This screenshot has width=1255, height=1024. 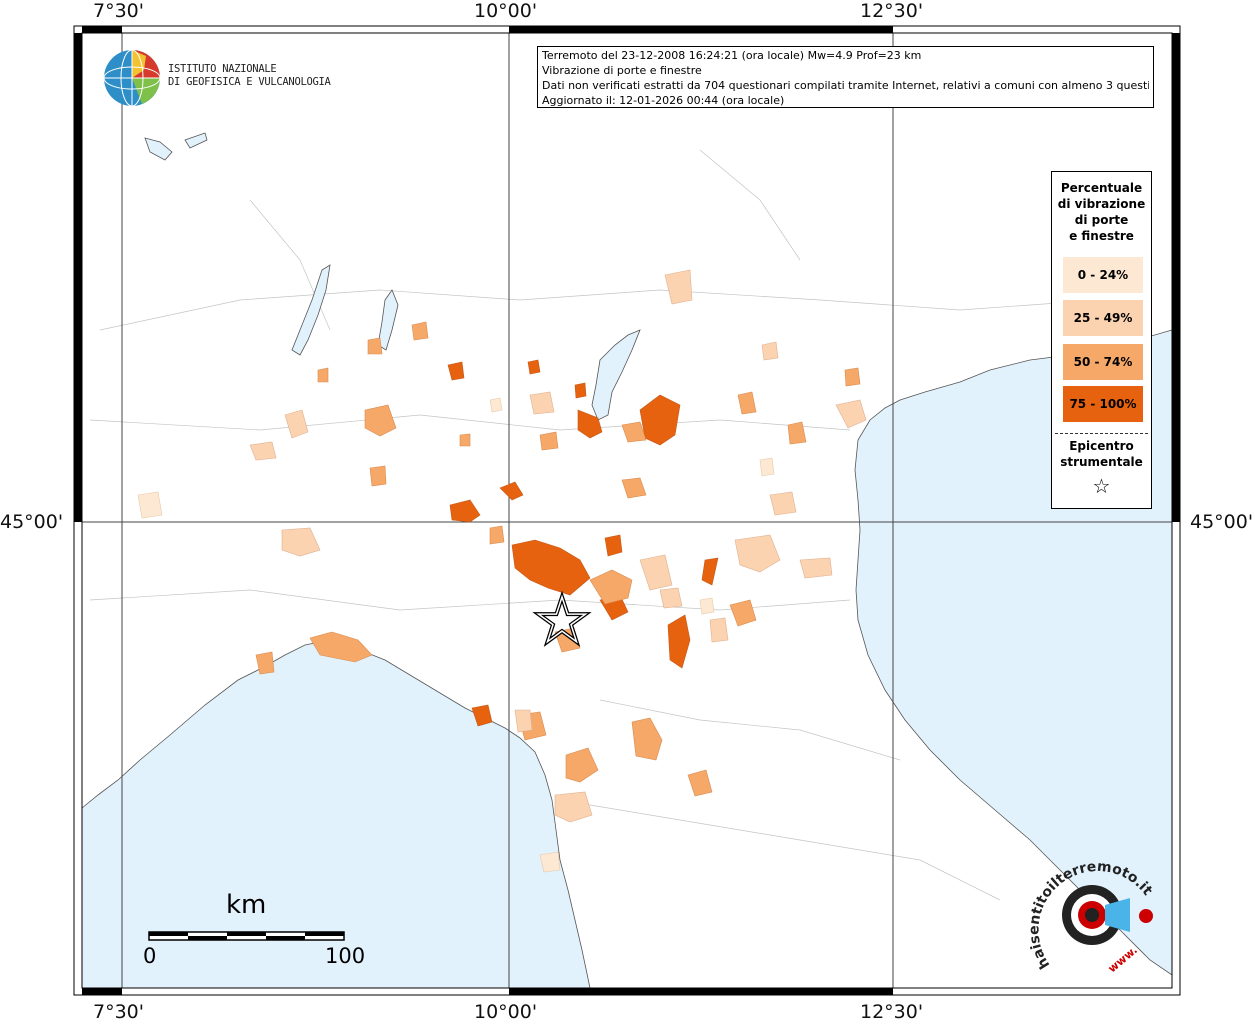 I want to click on legend-item-75-100: 75 - 100%, so click(x=1103, y=404).